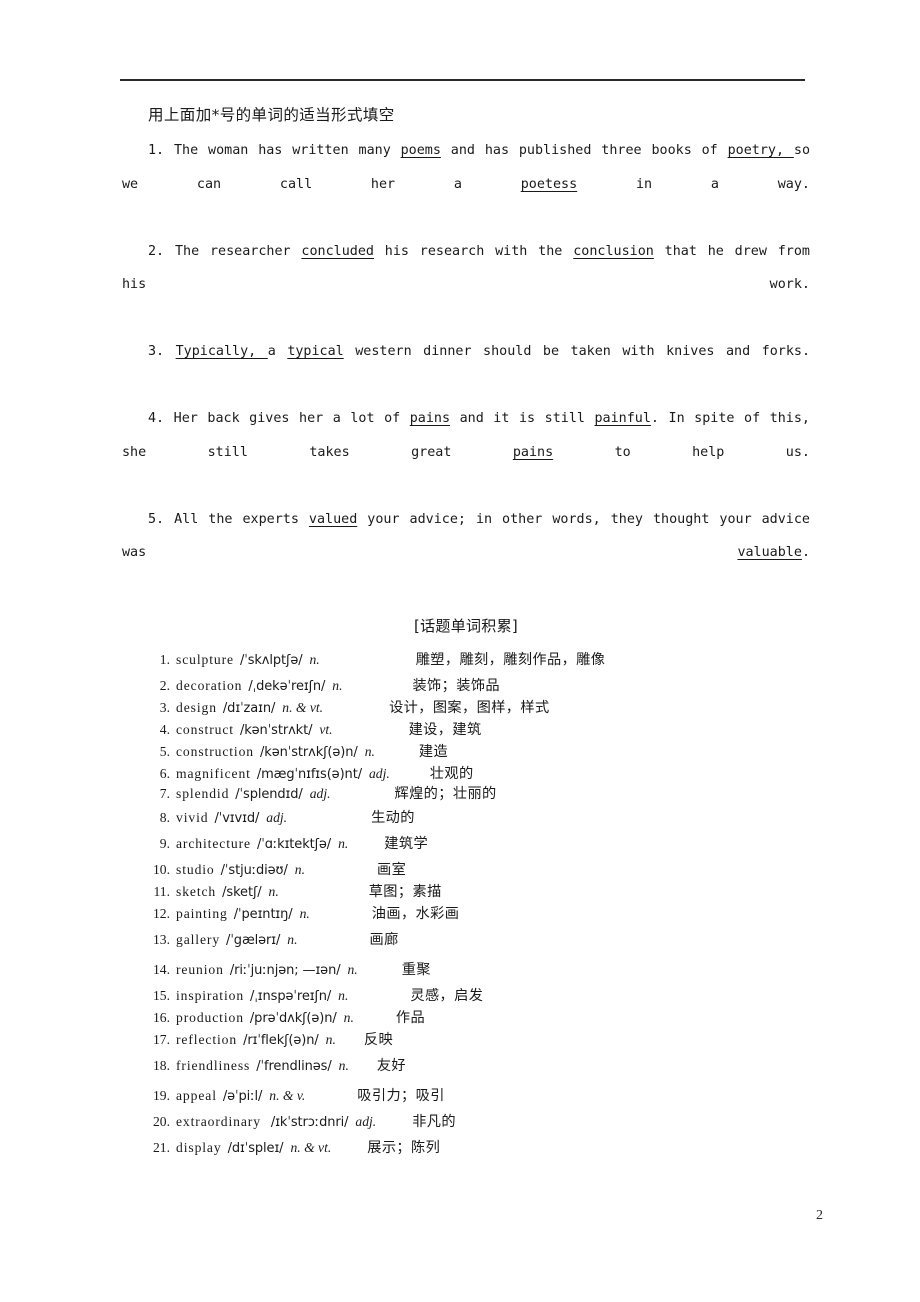  I want to click on vocabulary-entry-word: decoration, so click(209, 685).